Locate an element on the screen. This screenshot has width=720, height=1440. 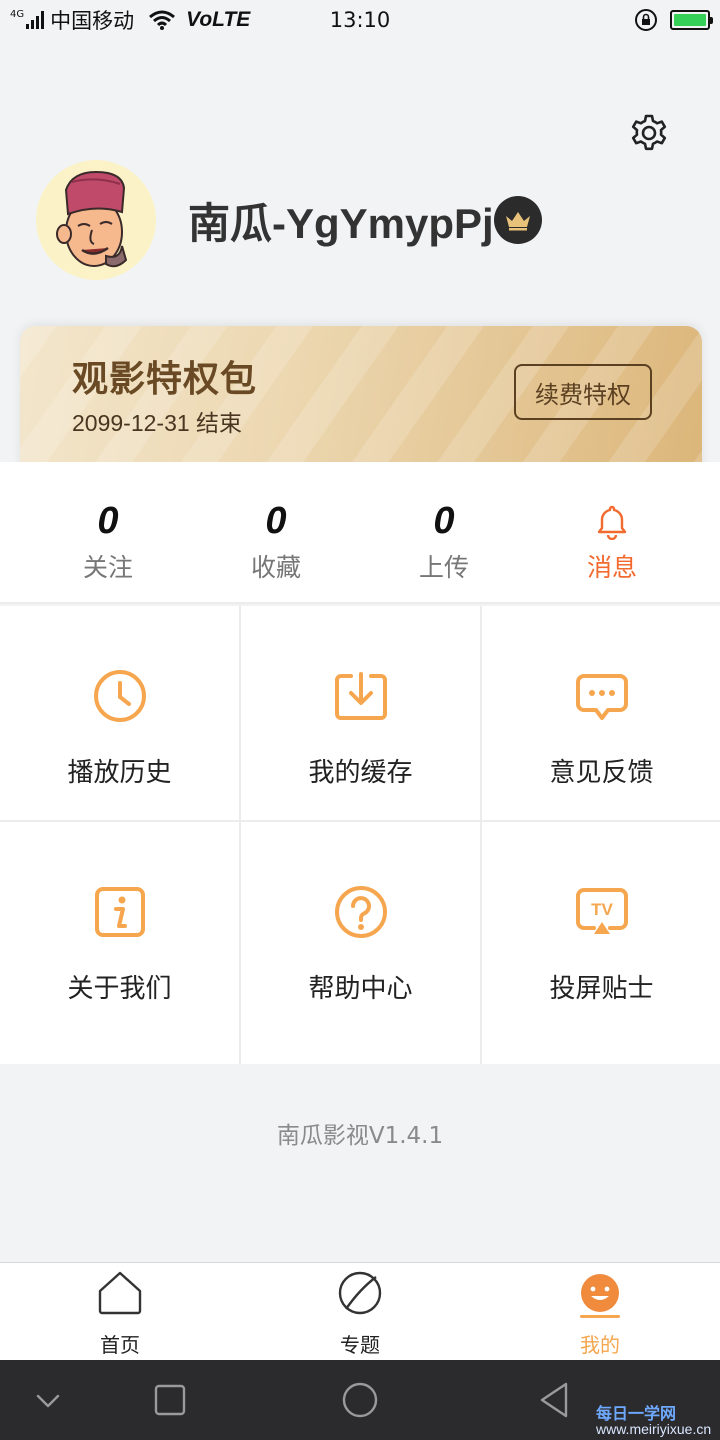
signal-icon is located at coordinates (35, 20).